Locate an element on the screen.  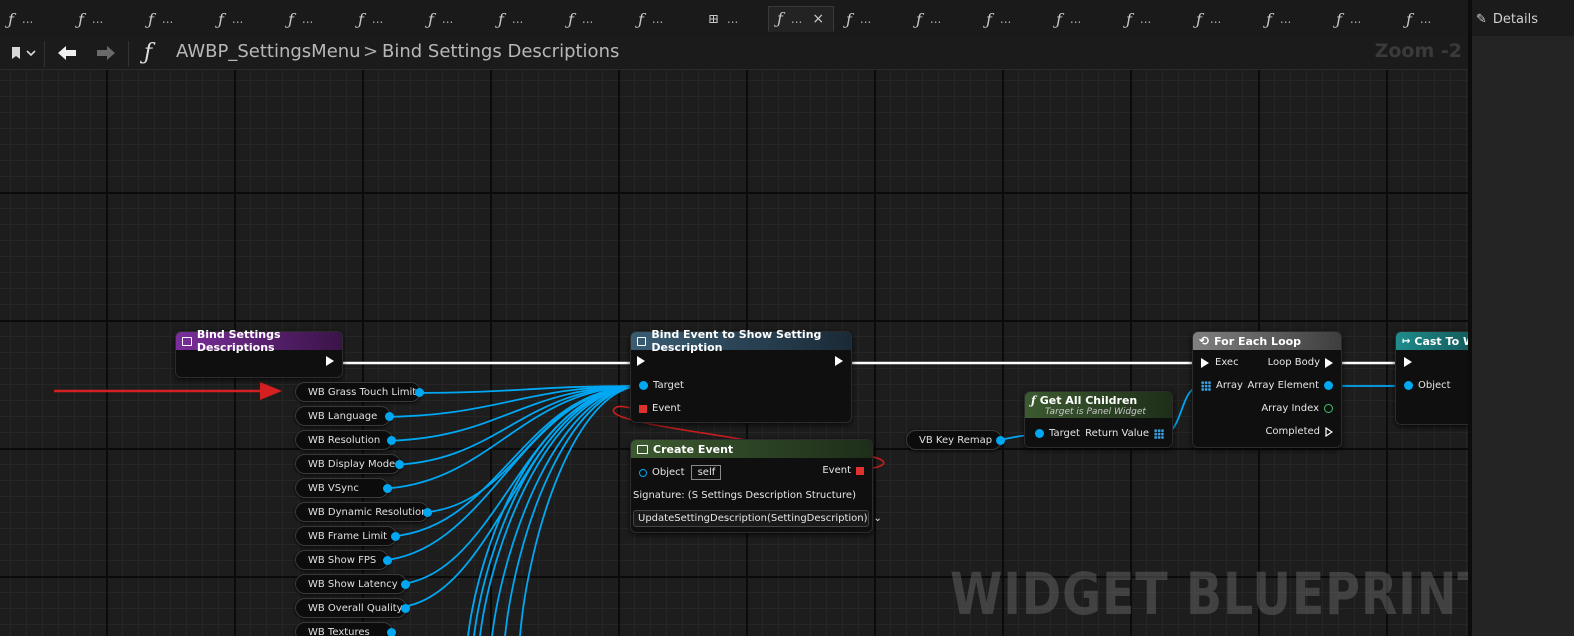
arrow-right-icon is located at coordinates (106, 53).